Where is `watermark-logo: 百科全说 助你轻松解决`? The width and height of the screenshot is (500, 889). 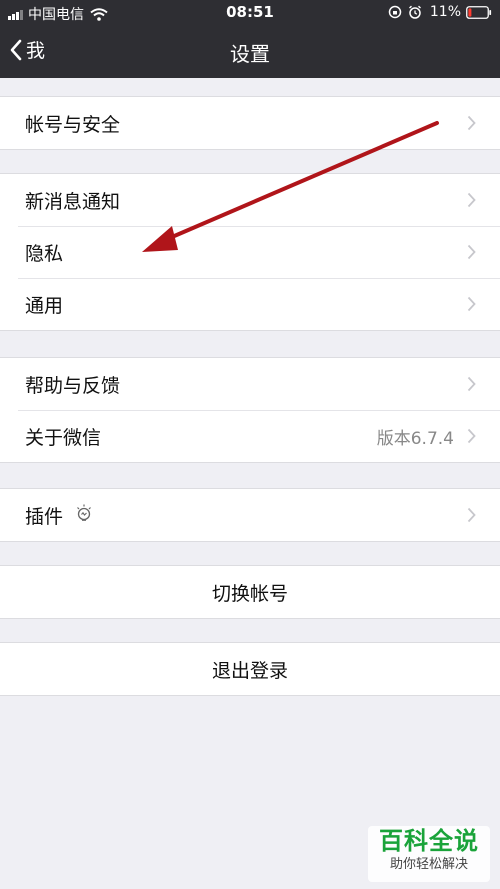 watermark-logo: 百科全说 助你轻松解决 is located at coordinates (429, 854).